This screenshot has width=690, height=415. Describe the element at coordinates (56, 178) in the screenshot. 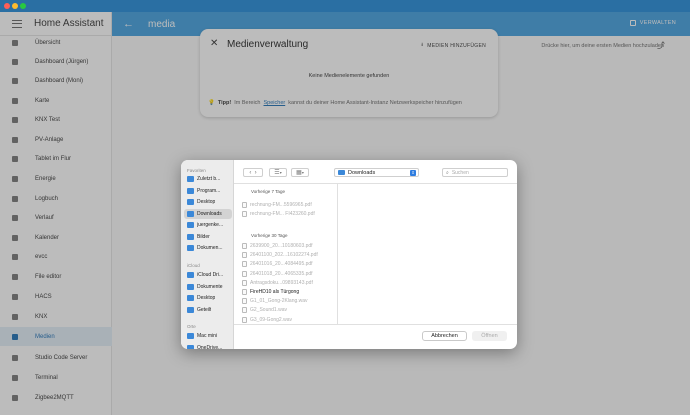

I see `sidebar-item: Energie` at that location.